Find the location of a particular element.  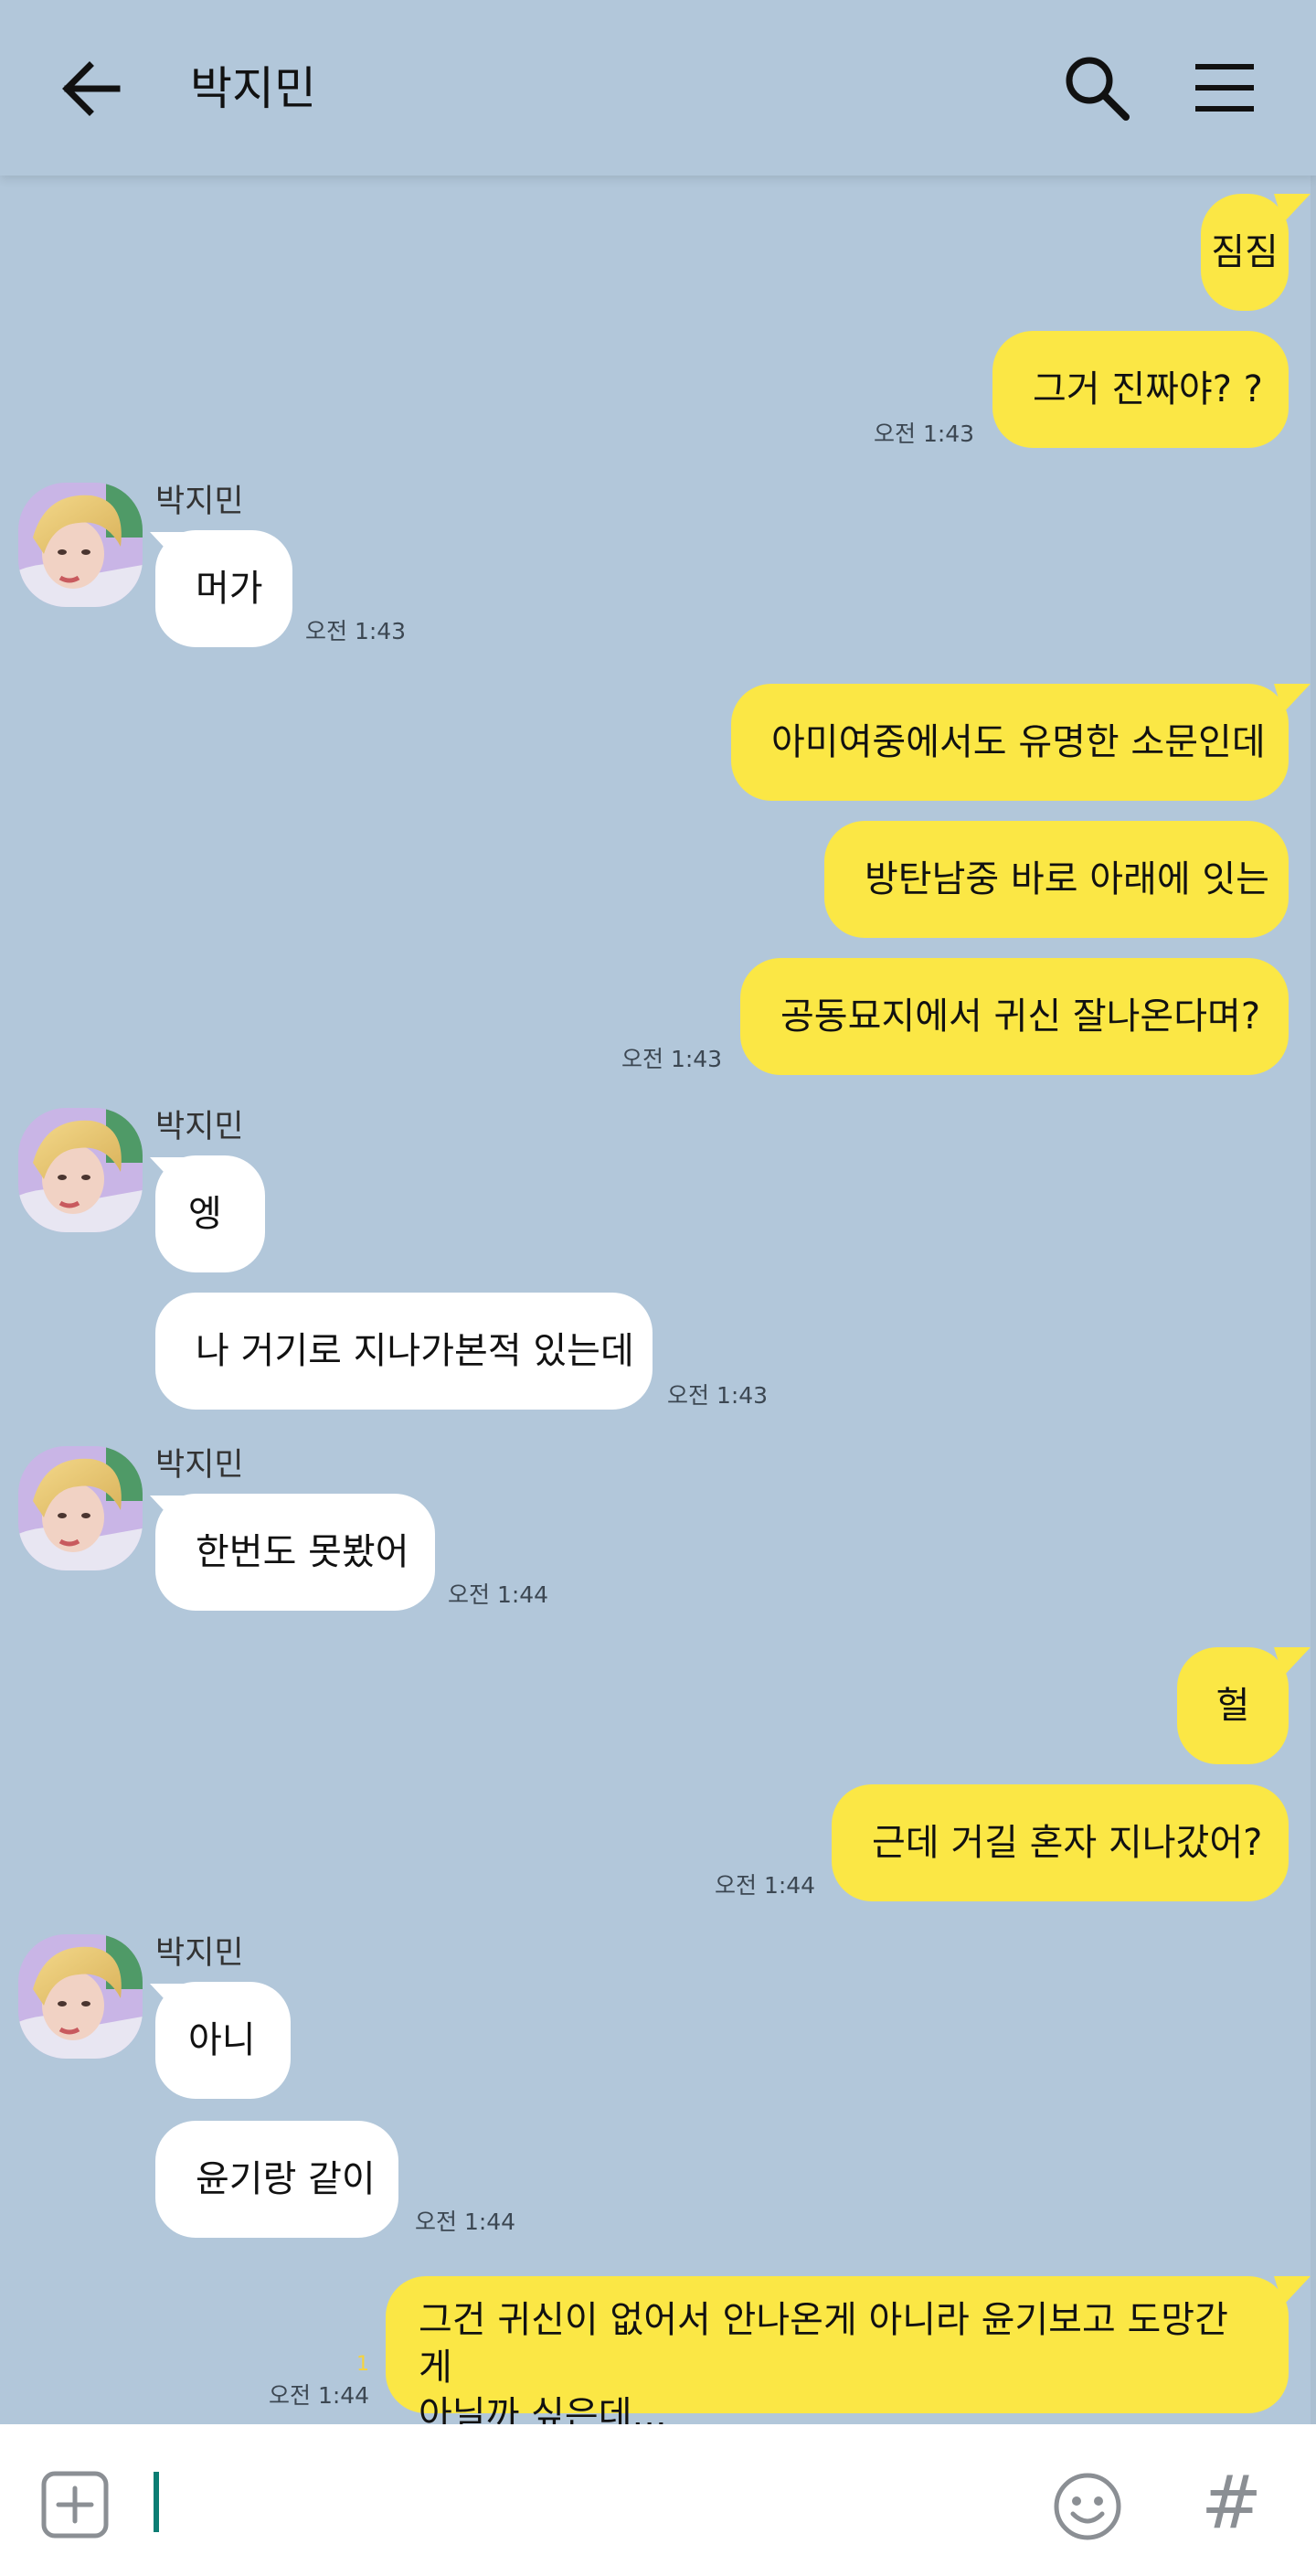

message-bubble-mine: 아미여중에서도 유명한 소문인데 is located at coordinates (1010, 742).